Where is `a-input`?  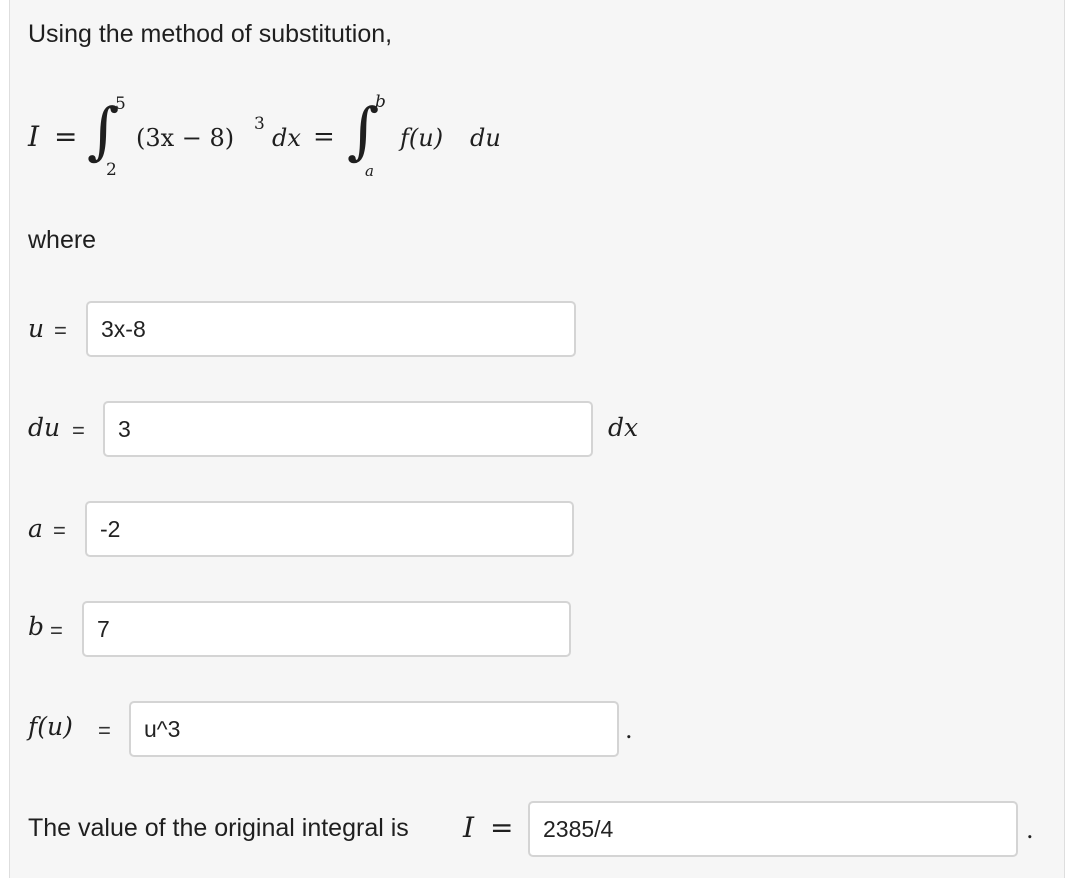 a-input is located at coordinates (329, 529).